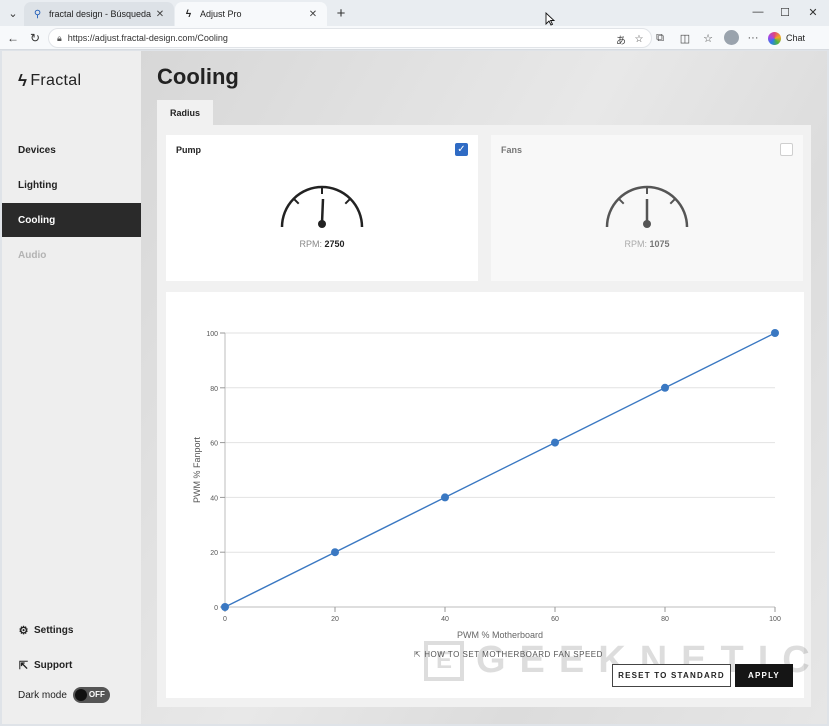 Image resolution: width=829 pixels, height=726 pixels. Describe the element at coordinates (214, 553) in the screenshot. I see `y-tick-label: 20` at that location.